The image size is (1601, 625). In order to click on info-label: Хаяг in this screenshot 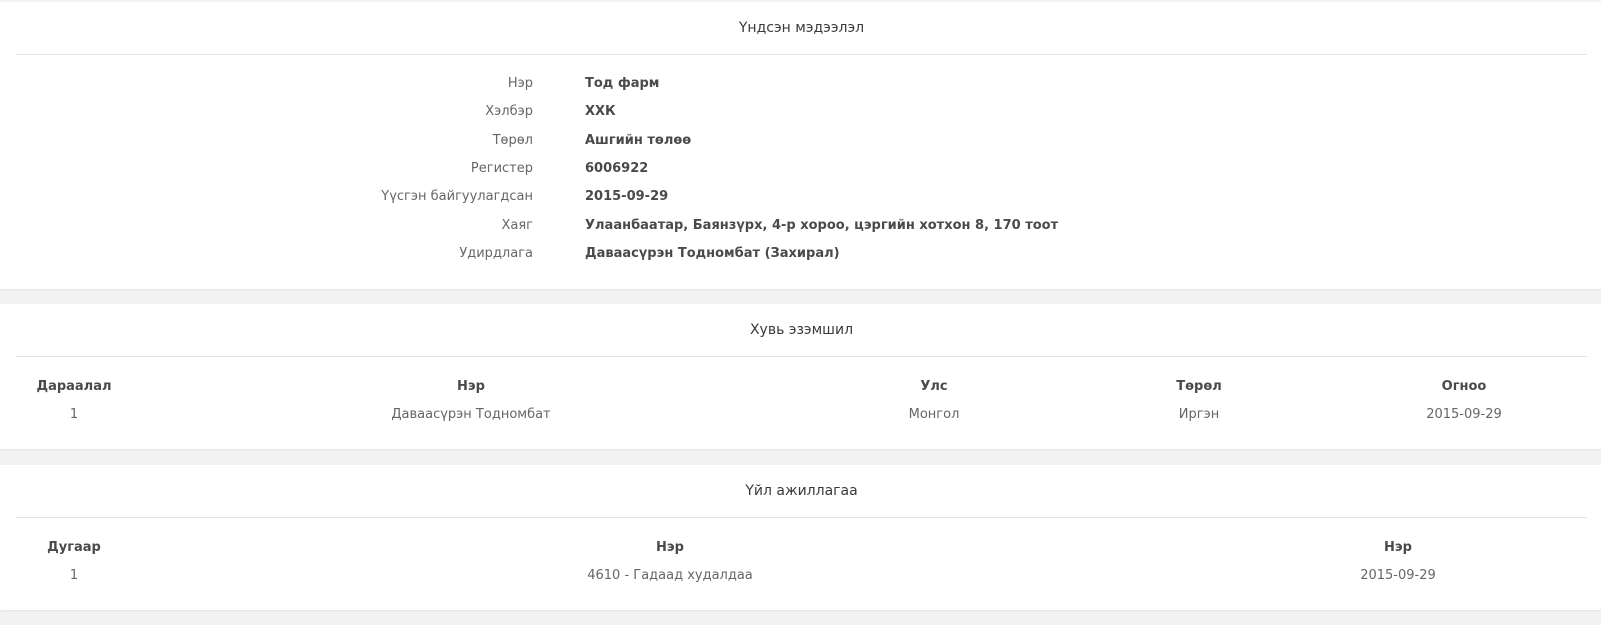, I will do `click(517, 225)`.